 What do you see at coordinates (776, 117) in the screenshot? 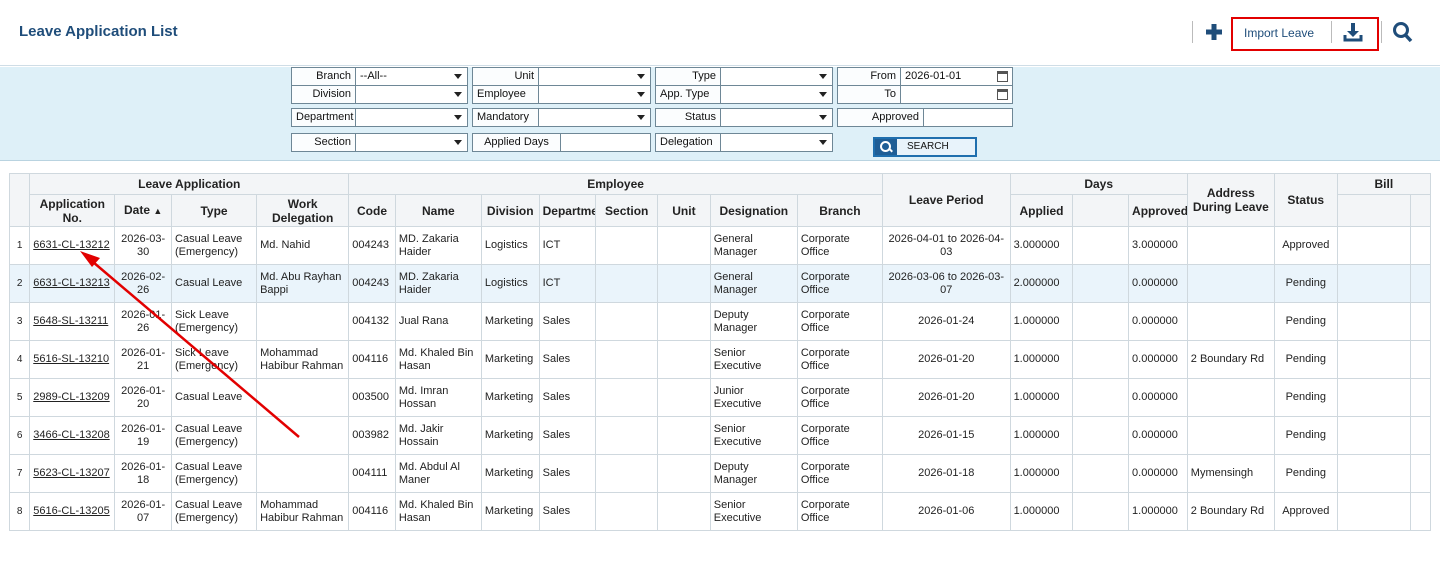
I see `status-select` at bounding box center [776, 117].